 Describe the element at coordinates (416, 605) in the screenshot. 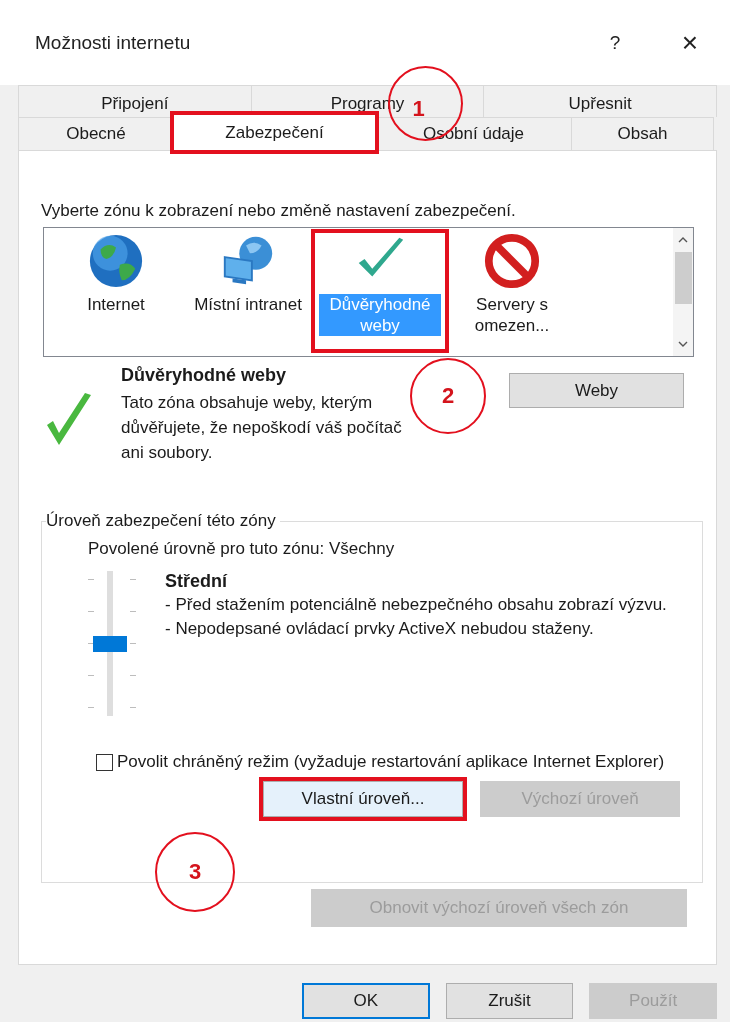

I see `level-note: - Před stažením potenciálně nebezpečného obsahu zobrazí výzvu.` at that location.